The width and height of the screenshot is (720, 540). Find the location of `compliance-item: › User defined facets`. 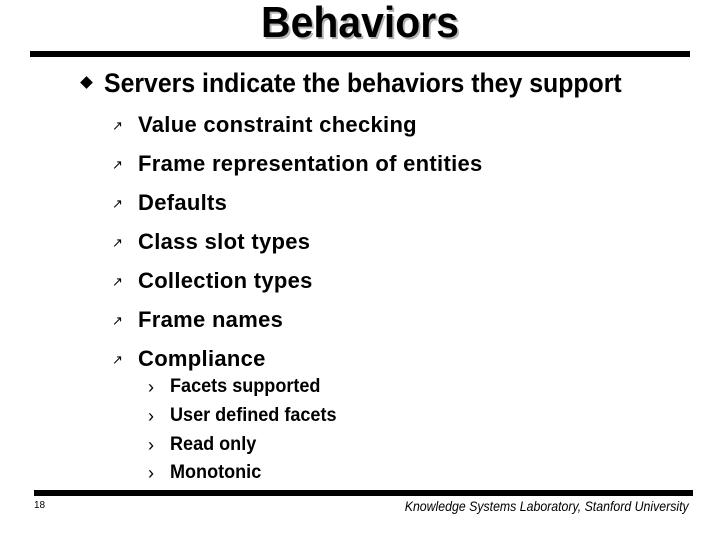

compliance-item: › User defined facets is located at coordinates (246, 416).